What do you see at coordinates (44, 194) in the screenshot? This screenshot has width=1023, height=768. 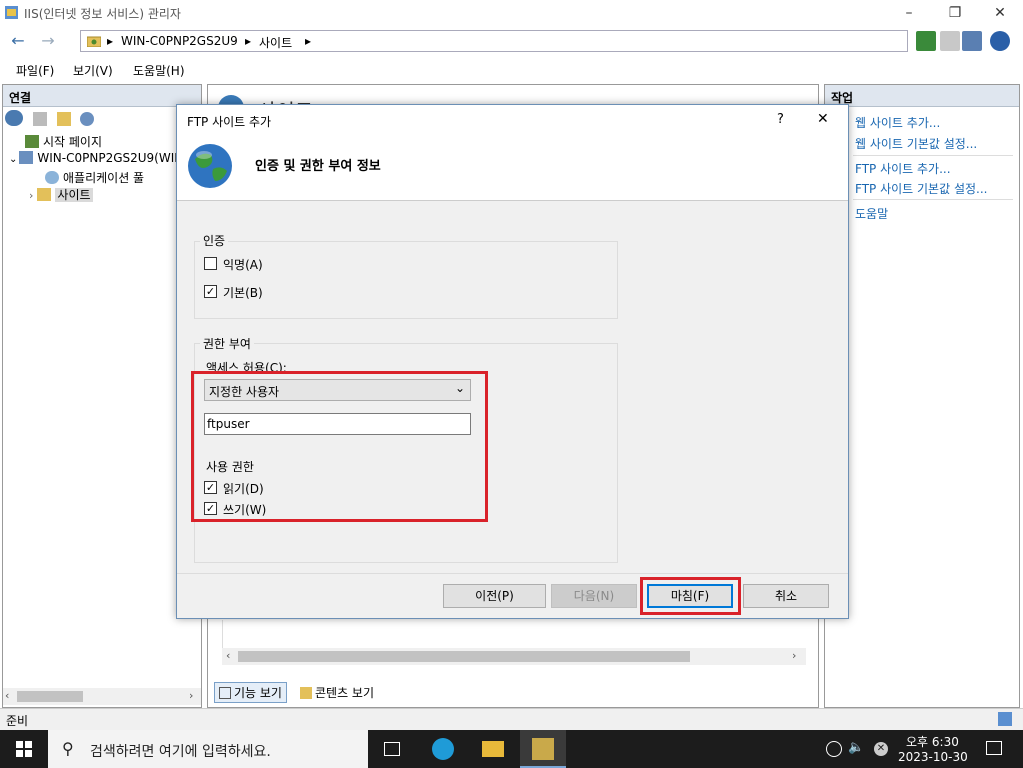 I see `sites-folder-icon` at bounding box center [44, 194].